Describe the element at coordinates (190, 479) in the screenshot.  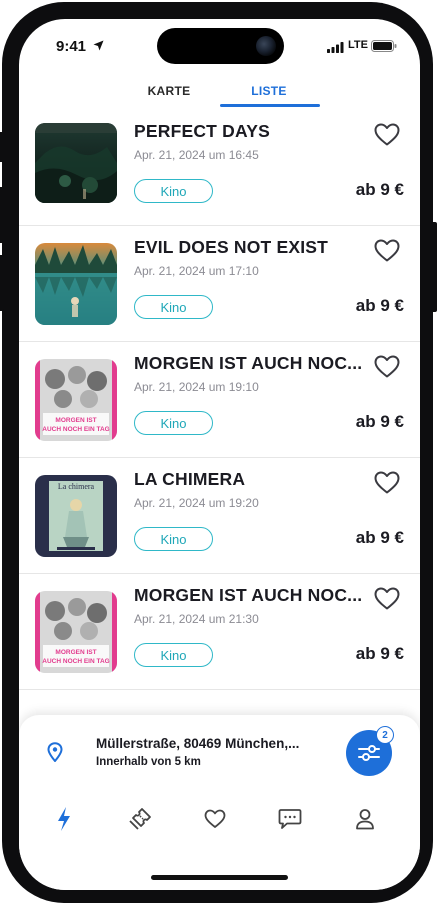
I see `event-title: LA CHIMERA` at that location.